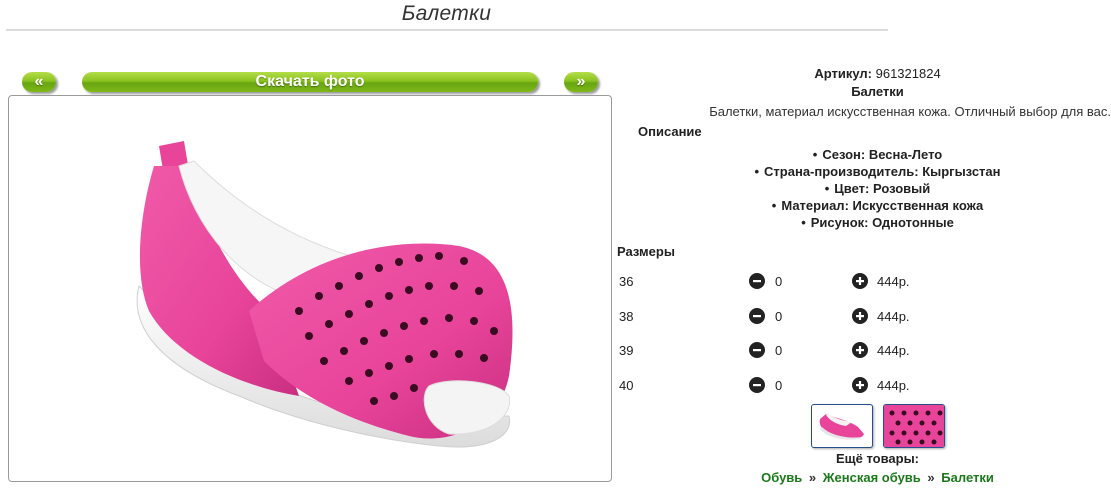 This screenshot has width=1111, height=488. I want to click on thumbnail-side-view, so click(842, 426).